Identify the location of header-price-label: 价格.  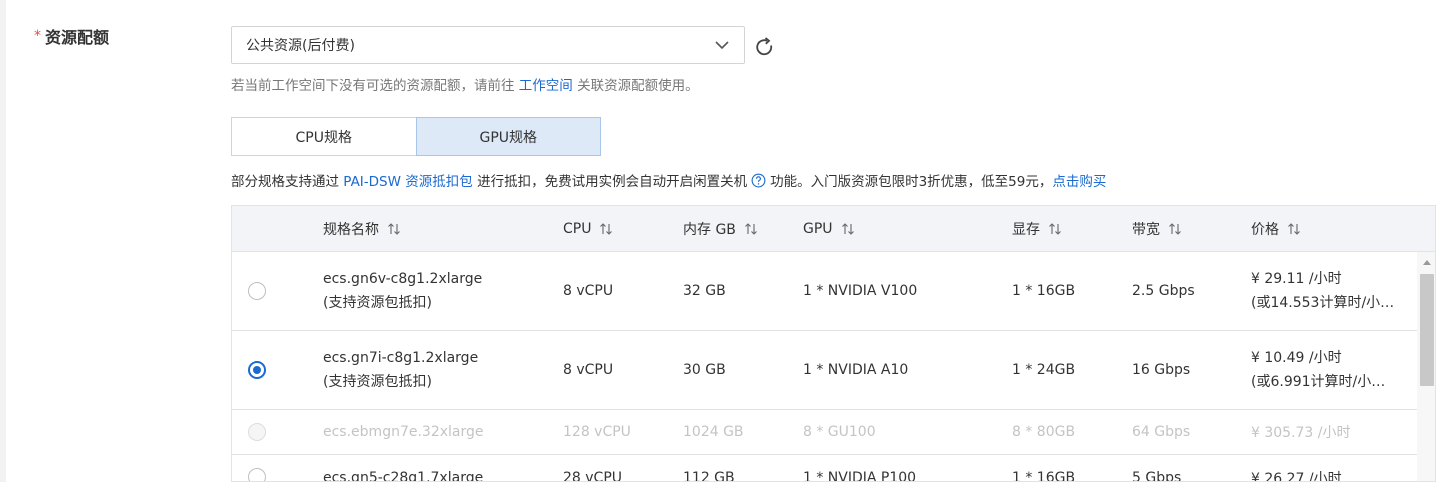
(1265, 230).